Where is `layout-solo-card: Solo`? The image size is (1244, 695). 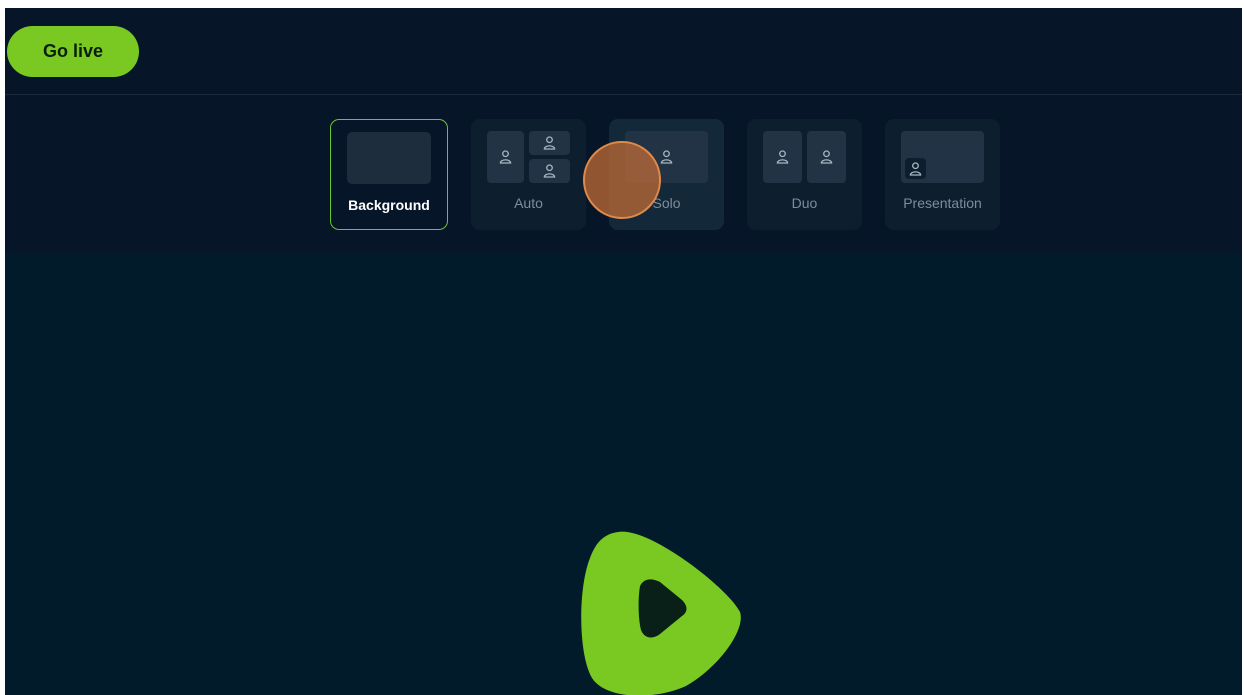 layout-solo-card: Solo is located at coordinates (666, 174).